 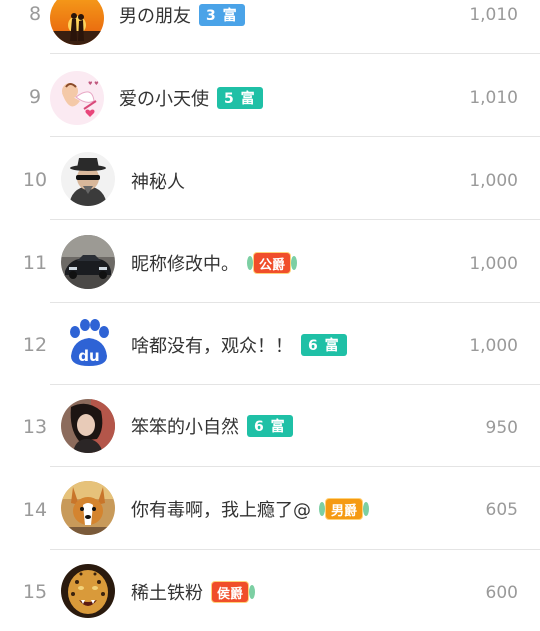 I want to click on corgi-dog-avatar, so click(x=88, y=508).